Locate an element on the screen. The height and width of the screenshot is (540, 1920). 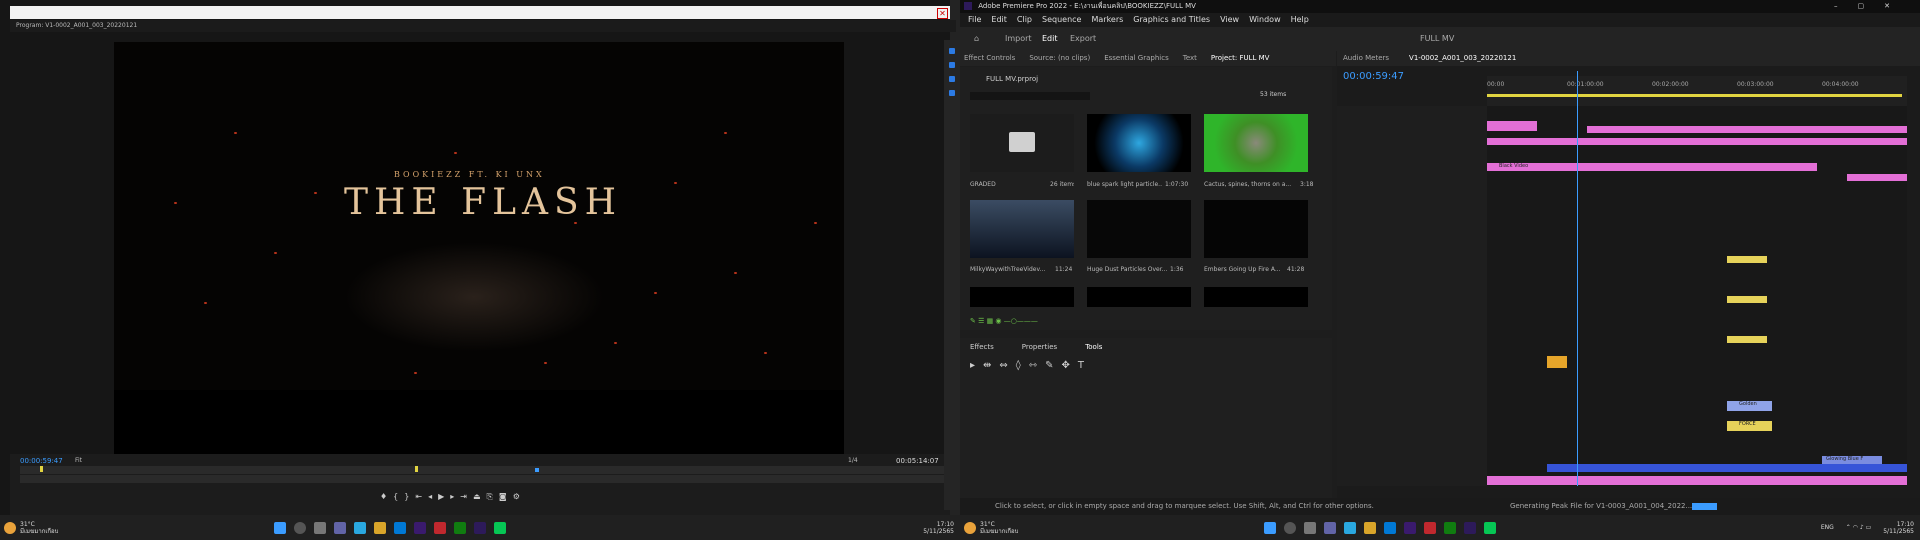
playhead-timecode: 00:00:59:47 is located at coordinates (41, 461).